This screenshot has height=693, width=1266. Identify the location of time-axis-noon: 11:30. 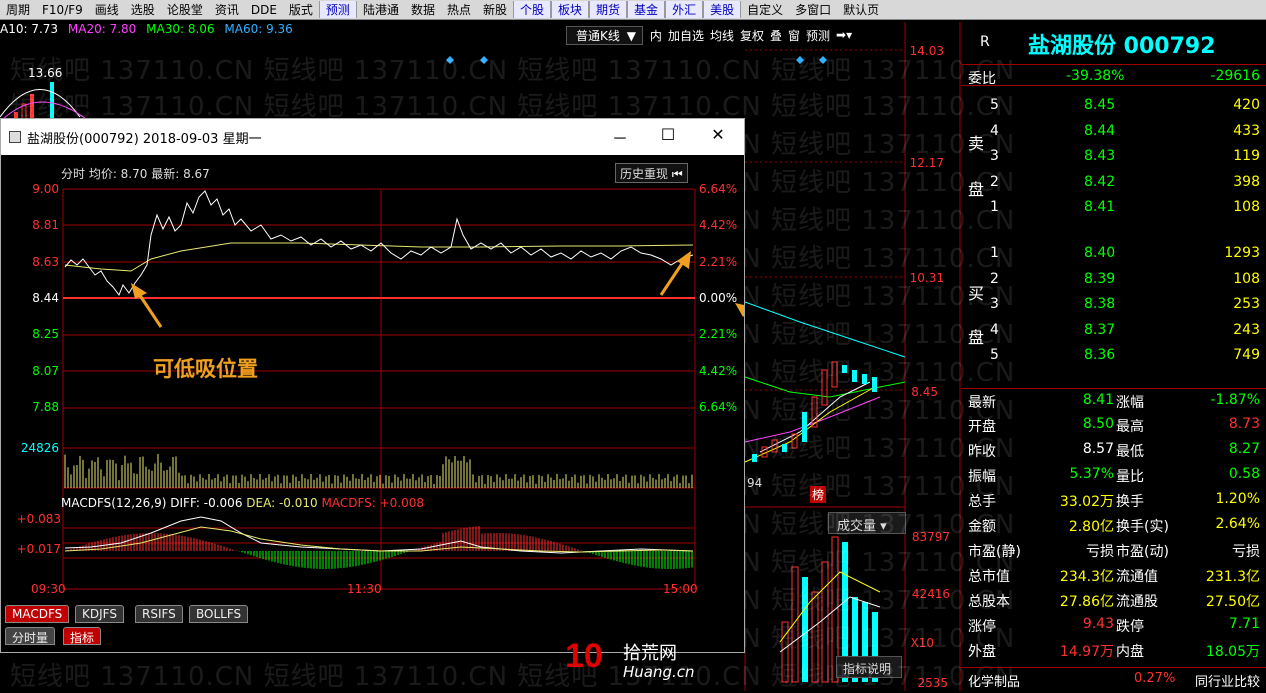
(364, 589).